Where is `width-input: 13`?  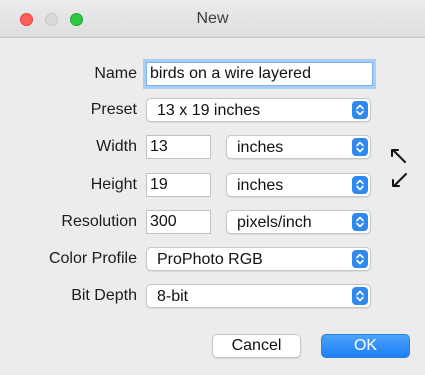 width-input: 13 is located at coordinates (178, 147).